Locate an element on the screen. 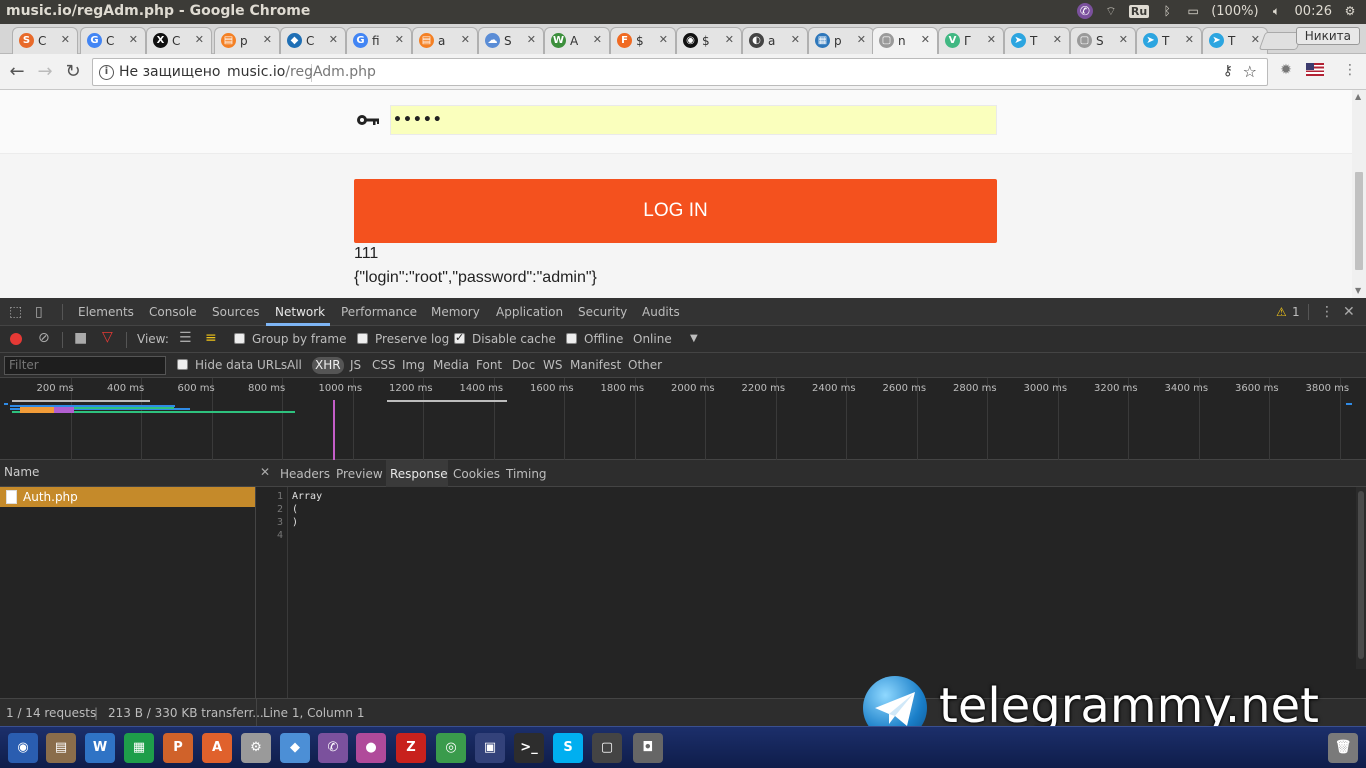  filter-type-manifest: Manifest is located at coordinates (595, 365).